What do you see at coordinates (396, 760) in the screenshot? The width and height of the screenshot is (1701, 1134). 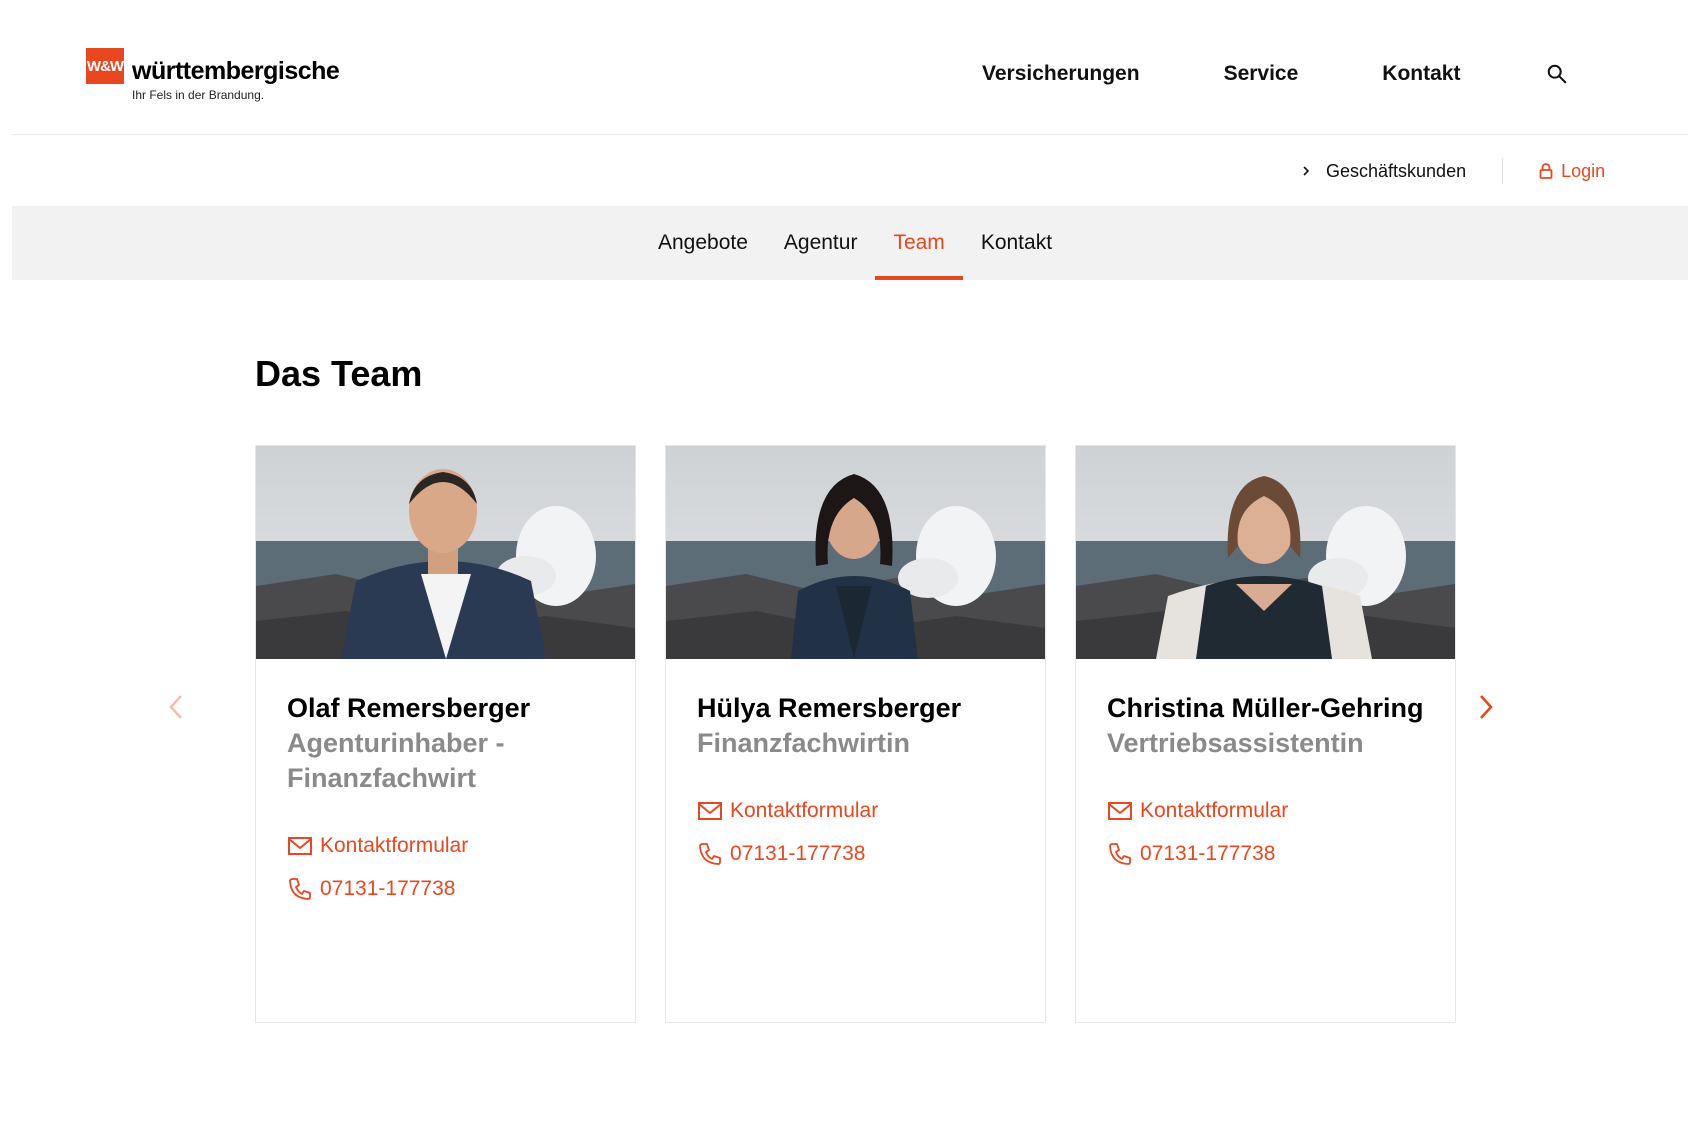 I see `person-role: Agenturinhaber - Finanzfachwirt` at bounding box center [396, 760].